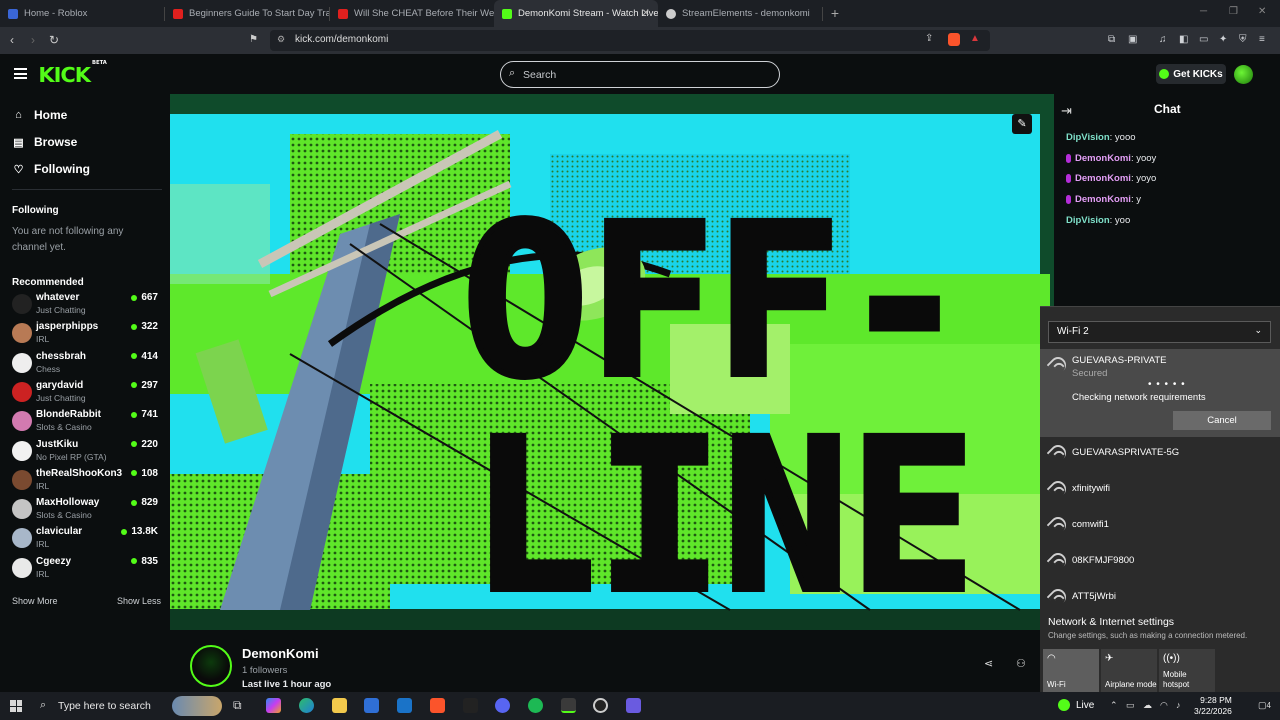 Image resolution: width=1280 pixels, height=720 pixels. Describe the element at coordinates (1243, 39) in the screenshot. I see `vpn-icon: ⛨` at that location.